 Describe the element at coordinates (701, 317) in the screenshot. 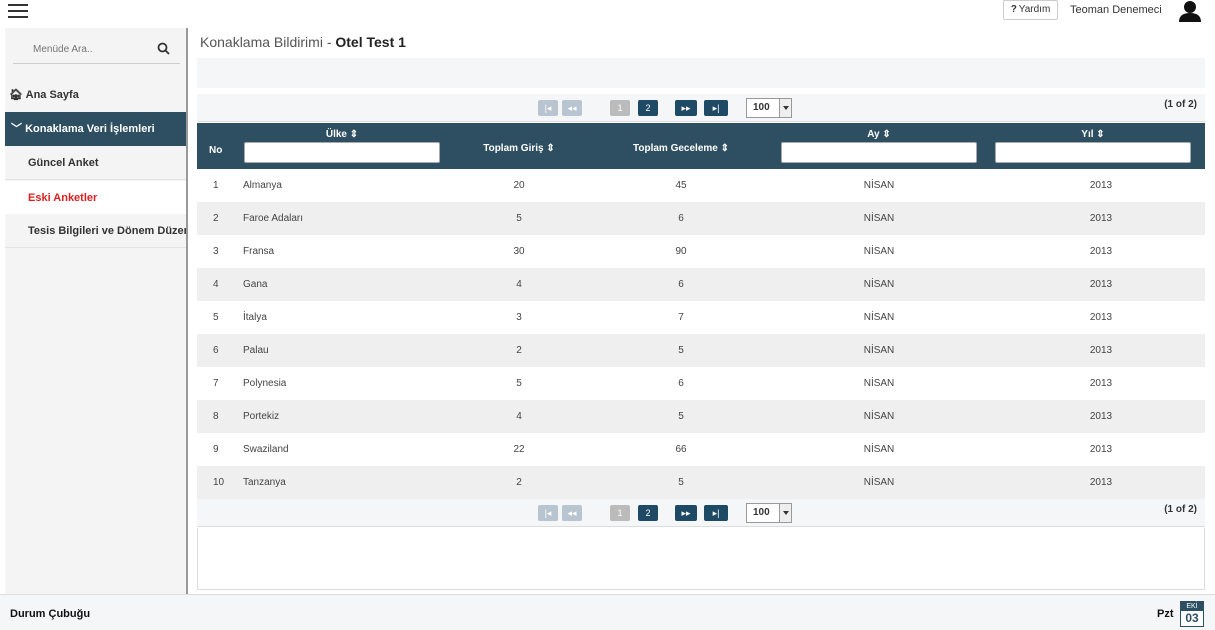

I see `table-row: 5 İtalya 3 7 NİSAN 2013` at that location.